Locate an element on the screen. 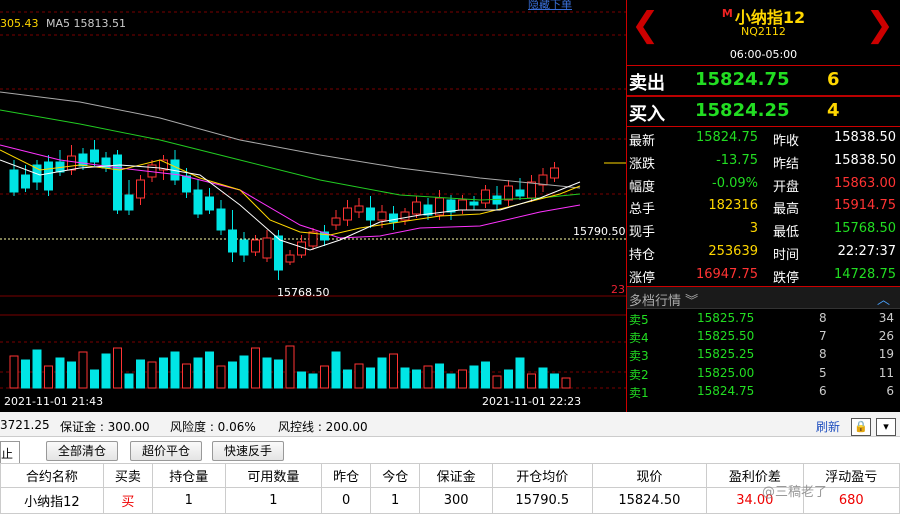 The width and height of the screenshot is (900, 526). depth-price: 15824.75 is located at coordinates (726, 390).